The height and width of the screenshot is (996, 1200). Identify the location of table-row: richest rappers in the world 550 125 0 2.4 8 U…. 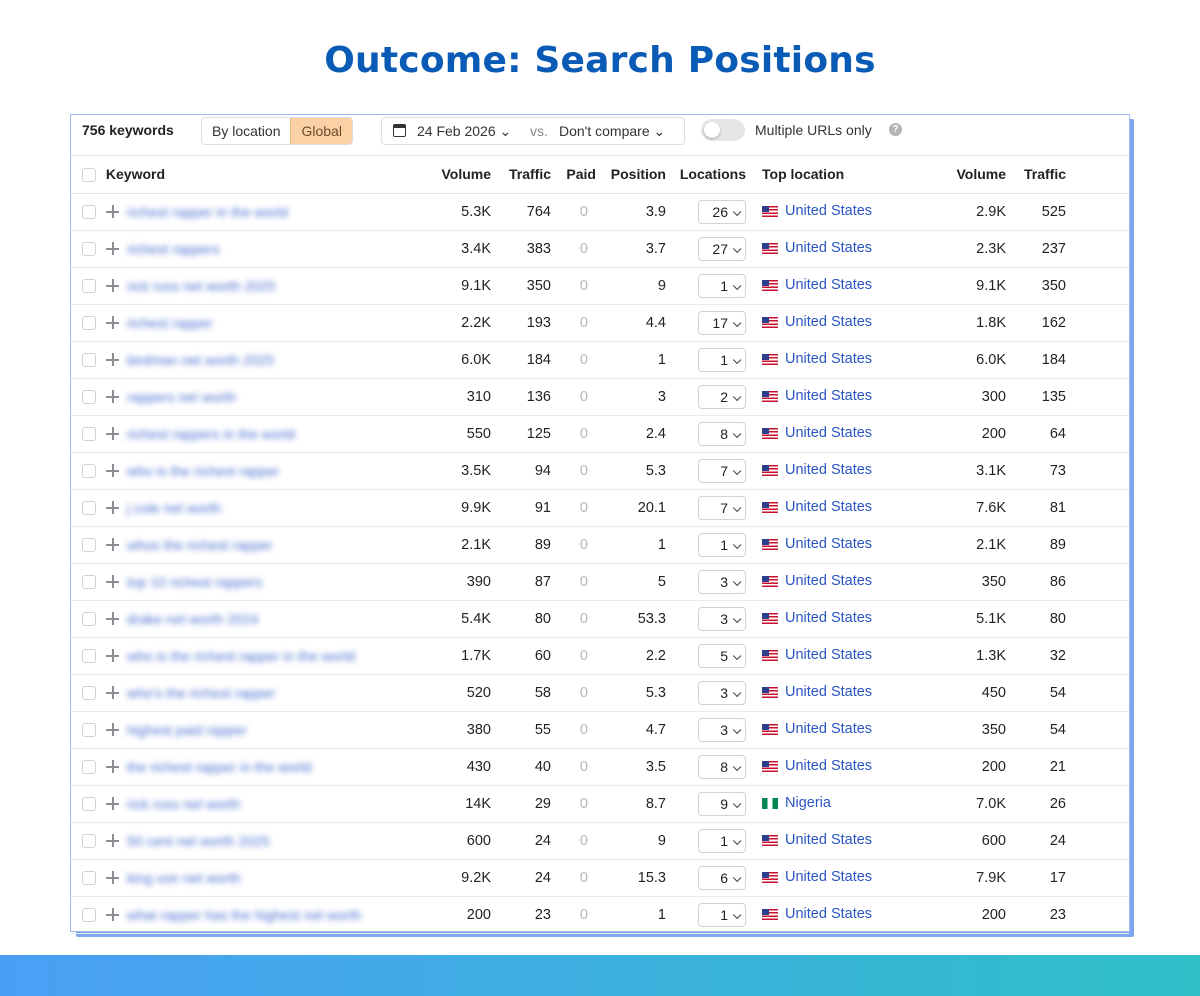
(600, 434).